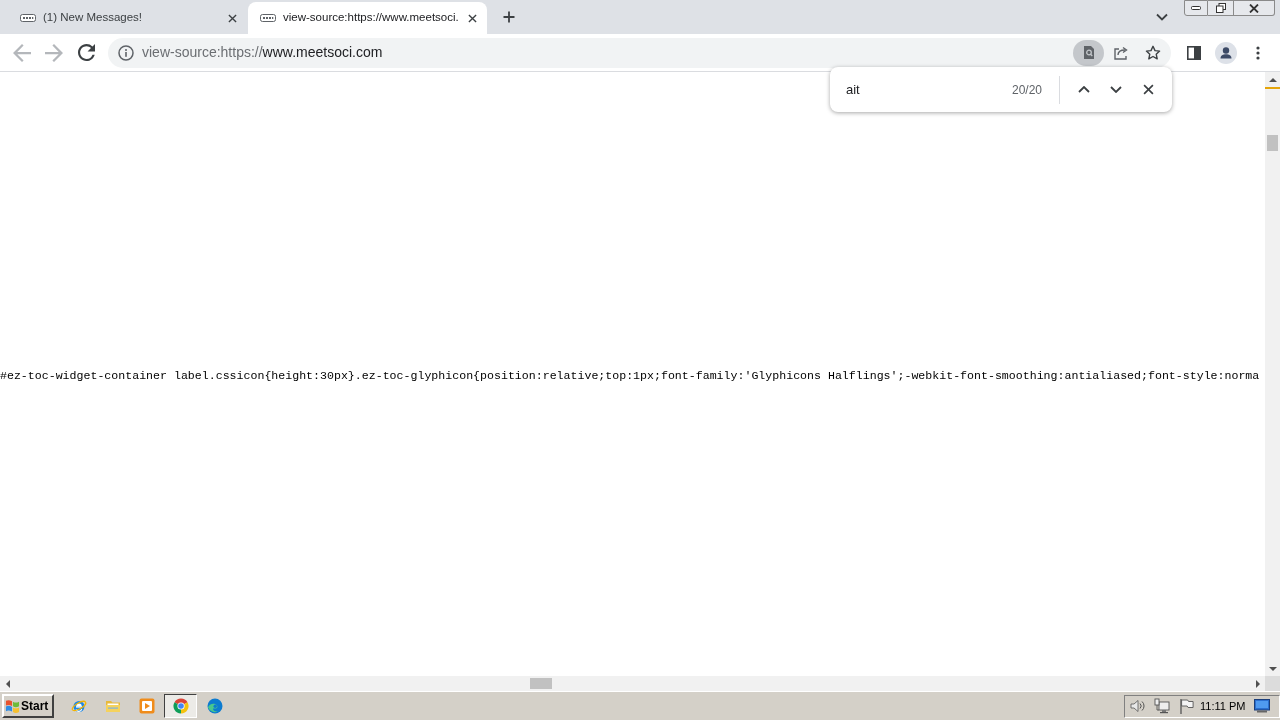 The width and height of the screenshot is (1280, 720). Describe the element at coordinates (54, 52) in the screenshot. I see `forward-arrow-icon` at that location.